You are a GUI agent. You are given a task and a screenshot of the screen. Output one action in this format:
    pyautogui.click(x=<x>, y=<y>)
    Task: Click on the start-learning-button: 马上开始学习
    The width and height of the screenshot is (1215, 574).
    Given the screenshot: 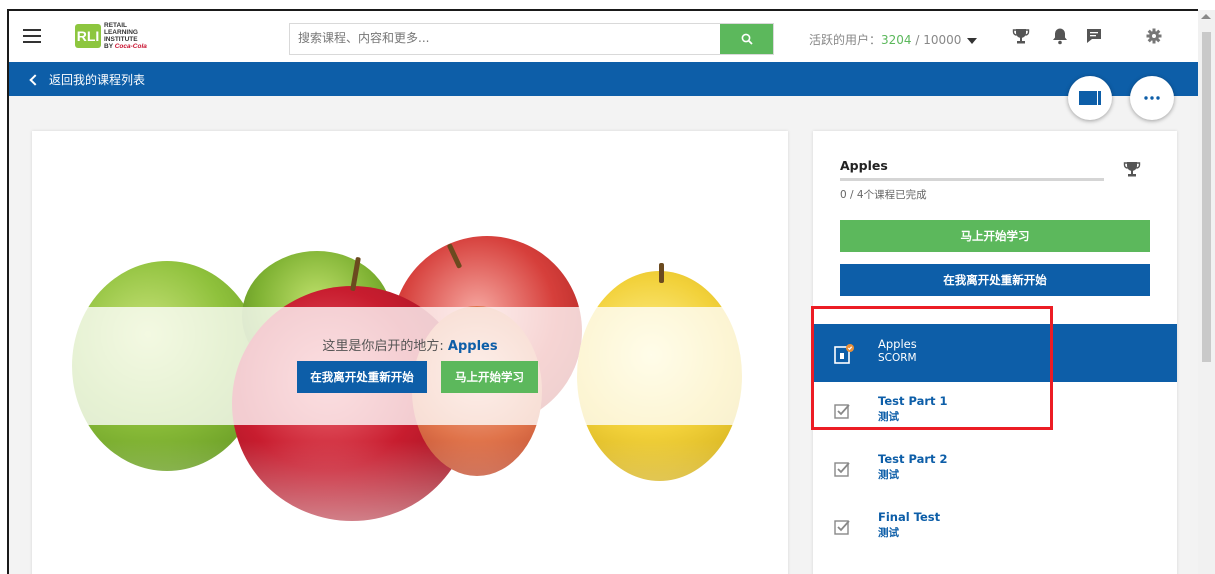 What is the action you would take?
    pyautogui.click(x=995, y=236)
    